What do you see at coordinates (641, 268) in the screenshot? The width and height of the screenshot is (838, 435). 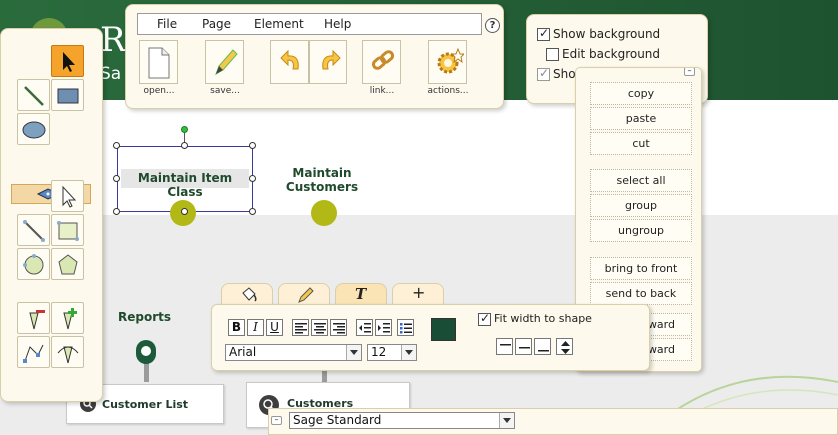 I see `ctx-bring-to-front: bring to front` at bounding box center [641, 268].